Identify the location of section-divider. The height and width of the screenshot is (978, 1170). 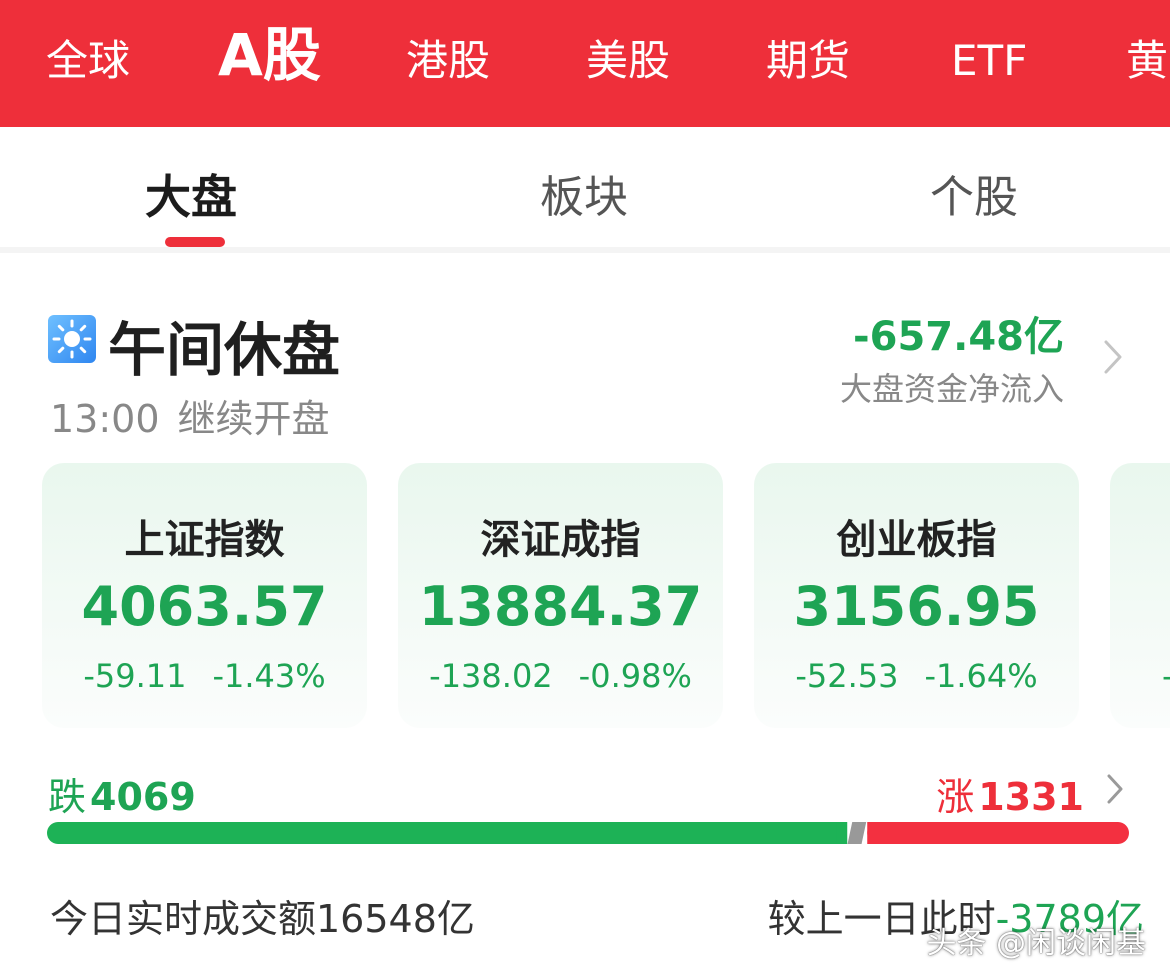
(585, 250).